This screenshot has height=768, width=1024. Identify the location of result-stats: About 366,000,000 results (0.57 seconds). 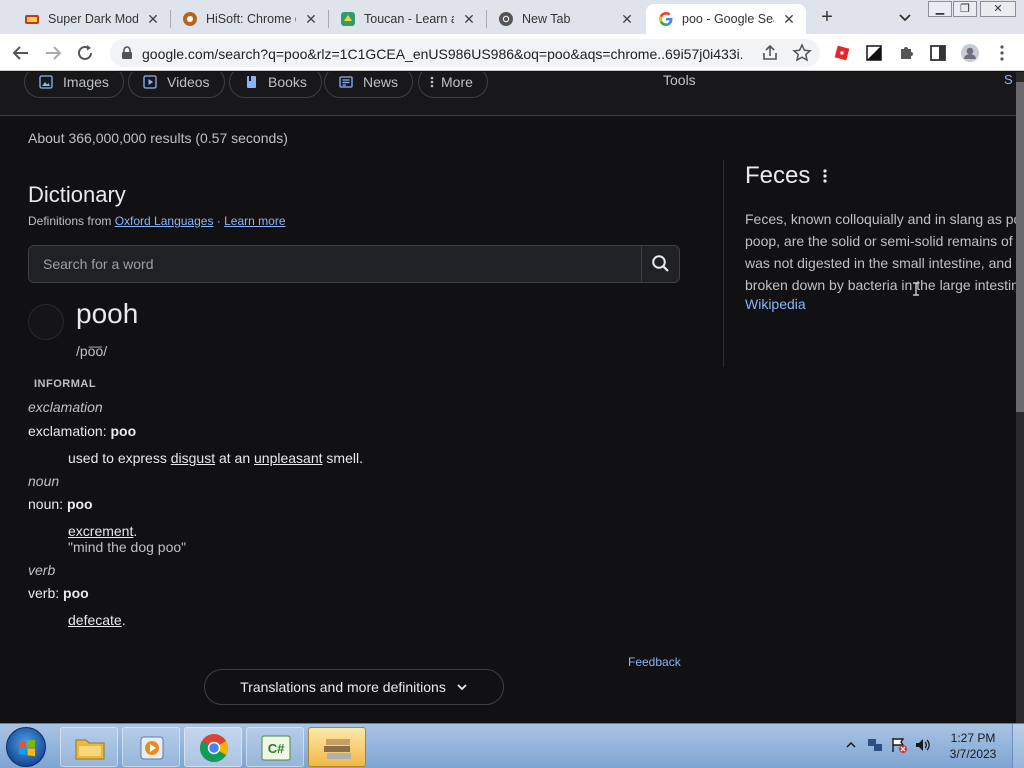
(158, 138).